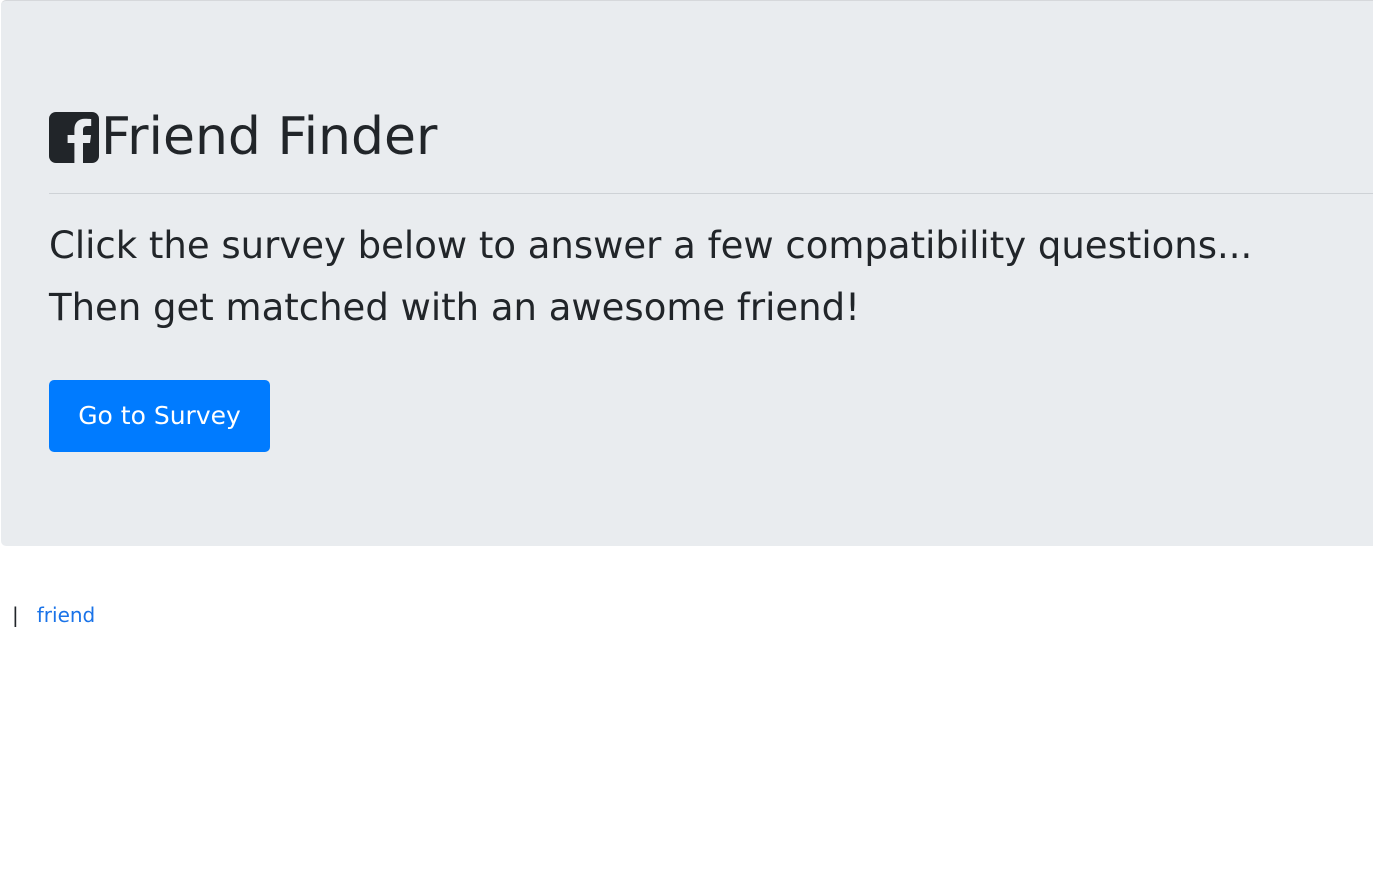 The image size is (1373, 869). Describe the element at coordinates (711, 193) in the screenshot. I see `divider` at that location.